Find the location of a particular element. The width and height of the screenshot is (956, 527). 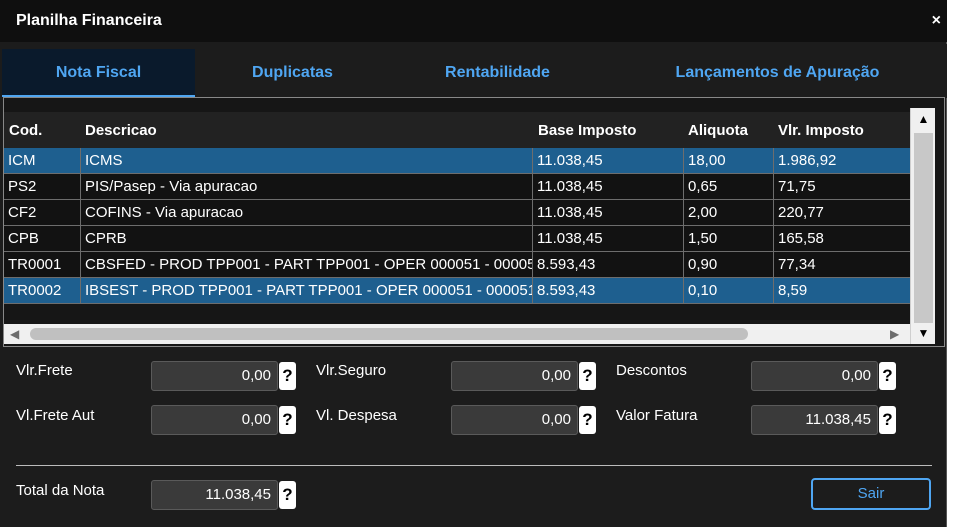

vlr-frete-label: Vlr.Frete is located at coordinates (44, 370).